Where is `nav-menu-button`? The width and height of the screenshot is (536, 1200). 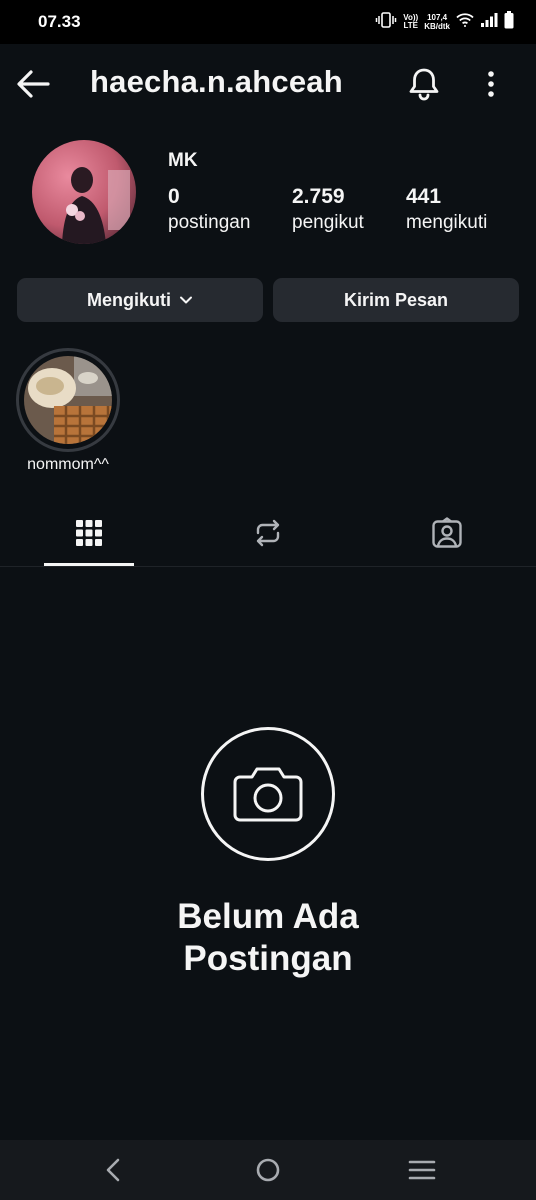
nav-menu-button is located at coordinates (422, 1170).